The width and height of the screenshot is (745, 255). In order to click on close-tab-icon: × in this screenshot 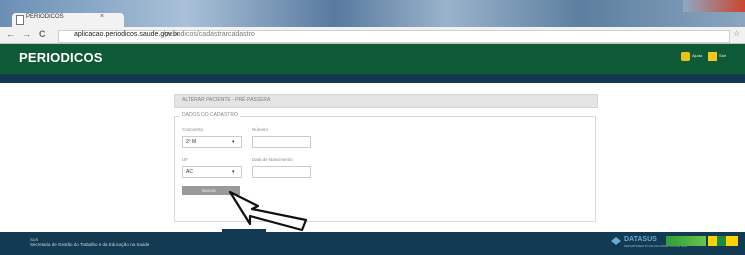, I will do `click(102, 16)`.